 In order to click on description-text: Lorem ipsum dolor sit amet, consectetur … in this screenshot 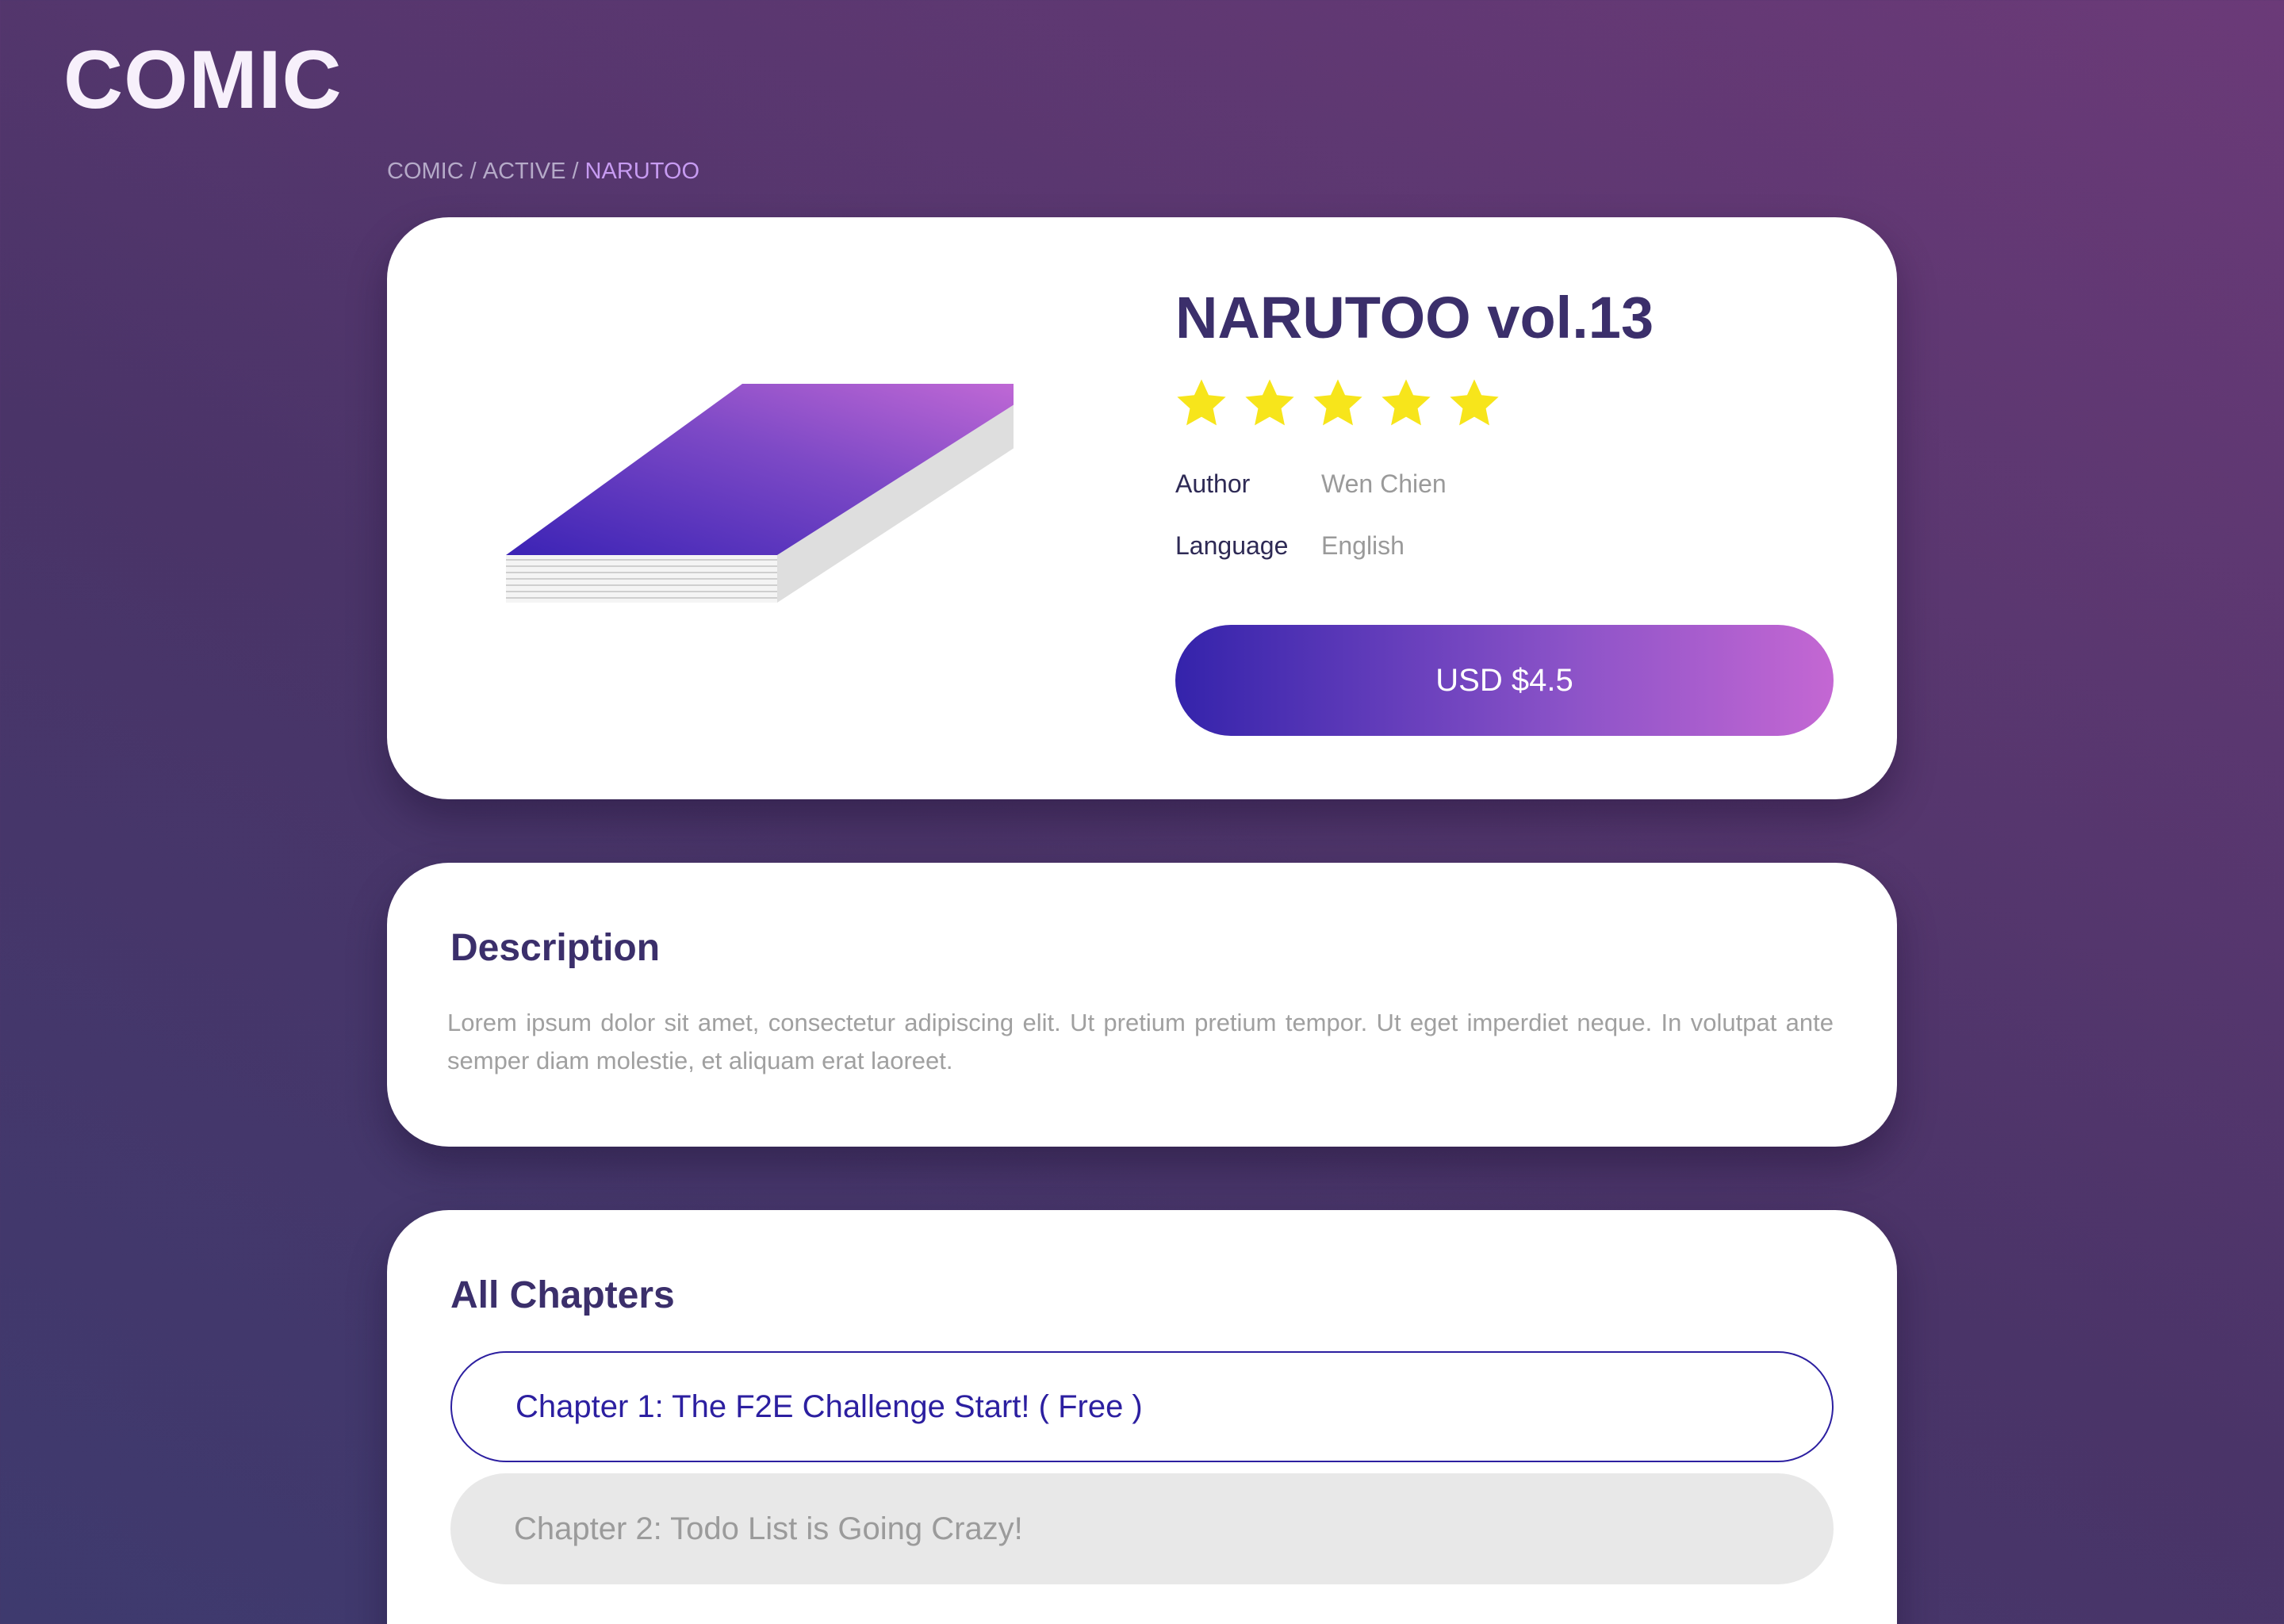, I will do `click(1140, 1041)`.